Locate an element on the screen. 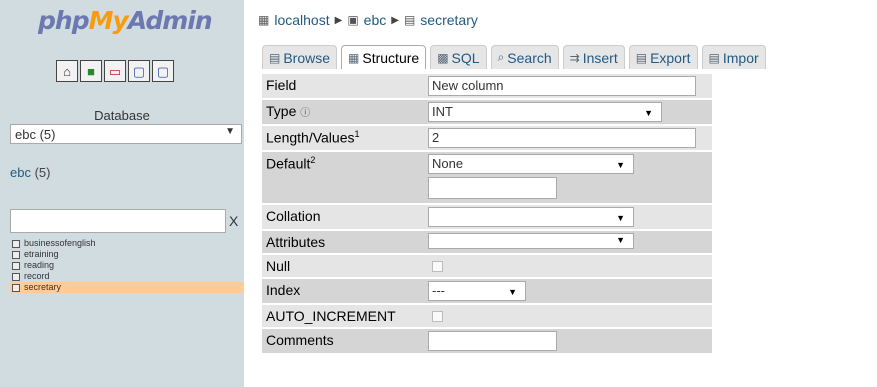 This screenshot has height=387, width=877. table-item-label: reading is located at coordinates (39, 265).